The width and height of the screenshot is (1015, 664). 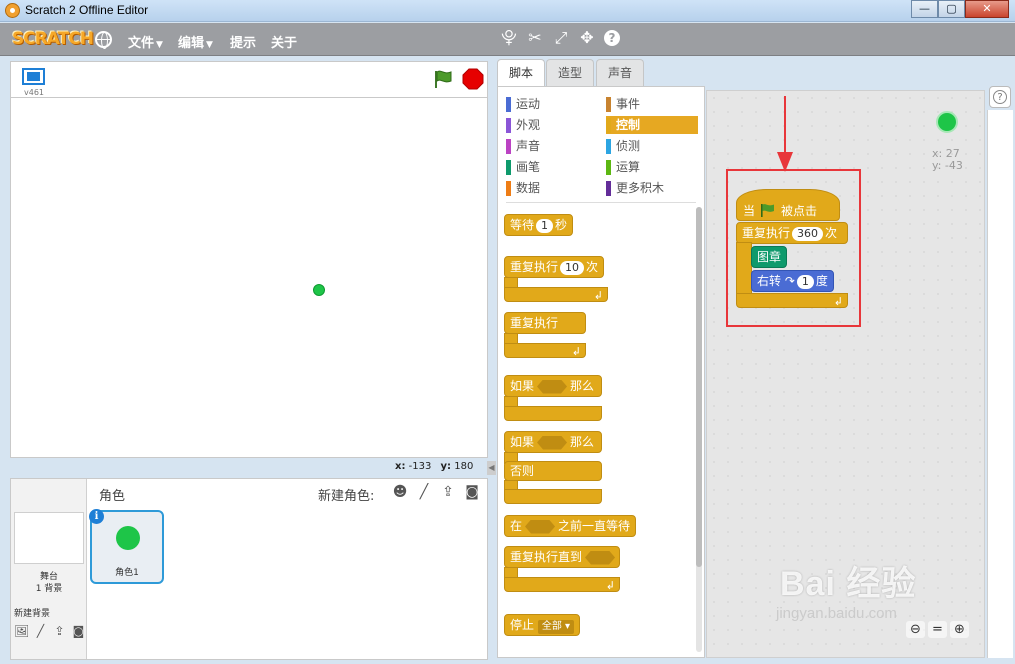 I want to click on category-sensing: 侦测, so click(x=652, y=146).